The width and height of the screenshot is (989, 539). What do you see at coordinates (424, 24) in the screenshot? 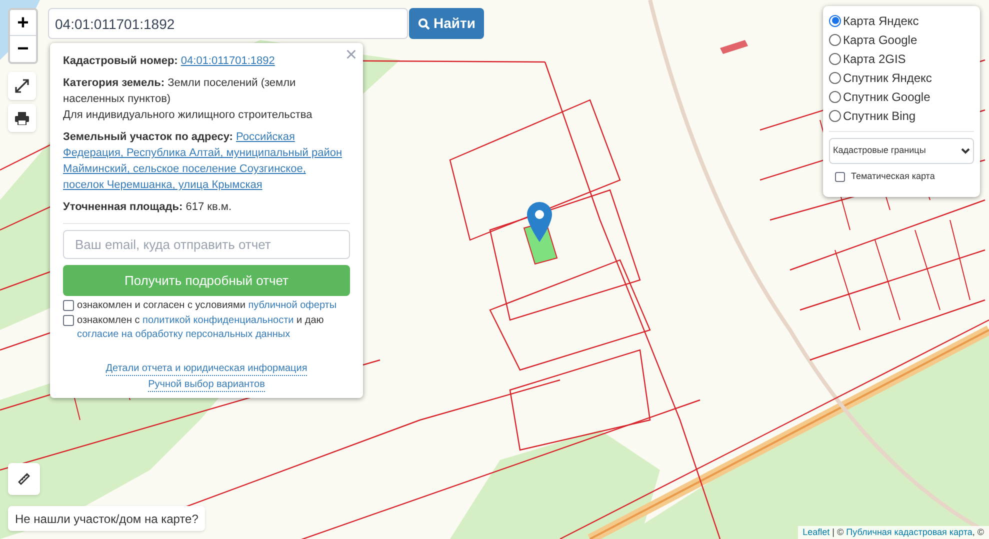
I see `search-icon` at bounding box center [424, 24].